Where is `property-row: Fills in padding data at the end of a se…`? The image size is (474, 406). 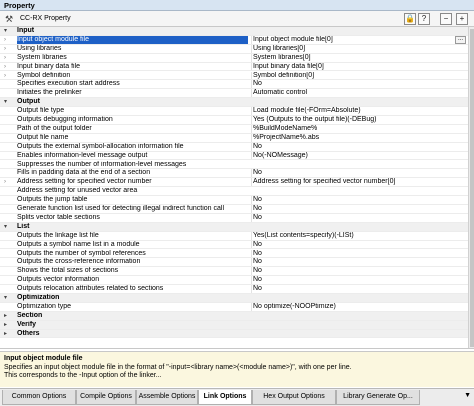
property-row: Fills in padding data at the end of a se… is located at coordinates (234, 174).